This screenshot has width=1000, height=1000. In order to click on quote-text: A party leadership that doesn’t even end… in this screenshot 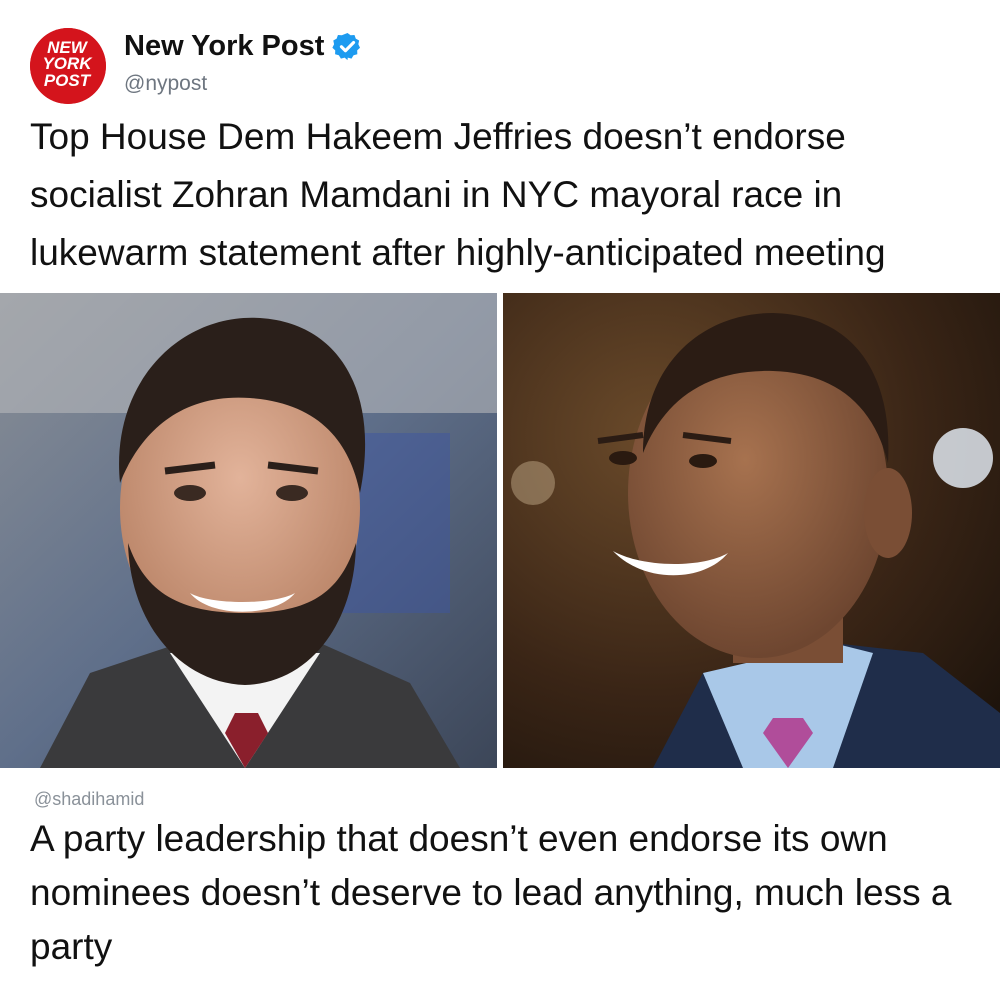, I will do `click(491, 892)`.